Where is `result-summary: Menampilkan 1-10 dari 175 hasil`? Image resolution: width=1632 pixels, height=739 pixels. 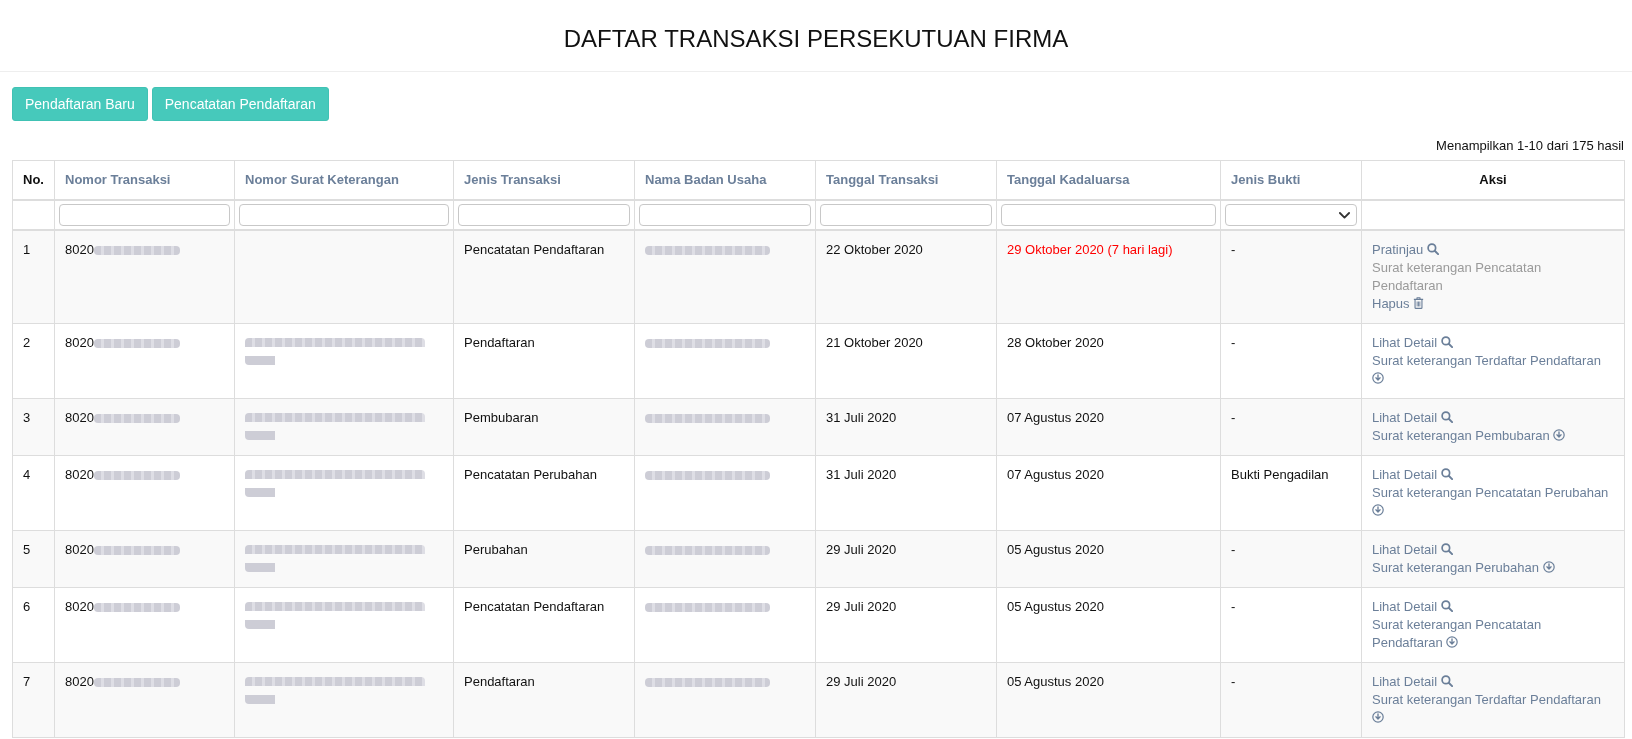 result-summary: Menampilkan 1-10 dari 175 hasil is located at coordinates (1530, 146).